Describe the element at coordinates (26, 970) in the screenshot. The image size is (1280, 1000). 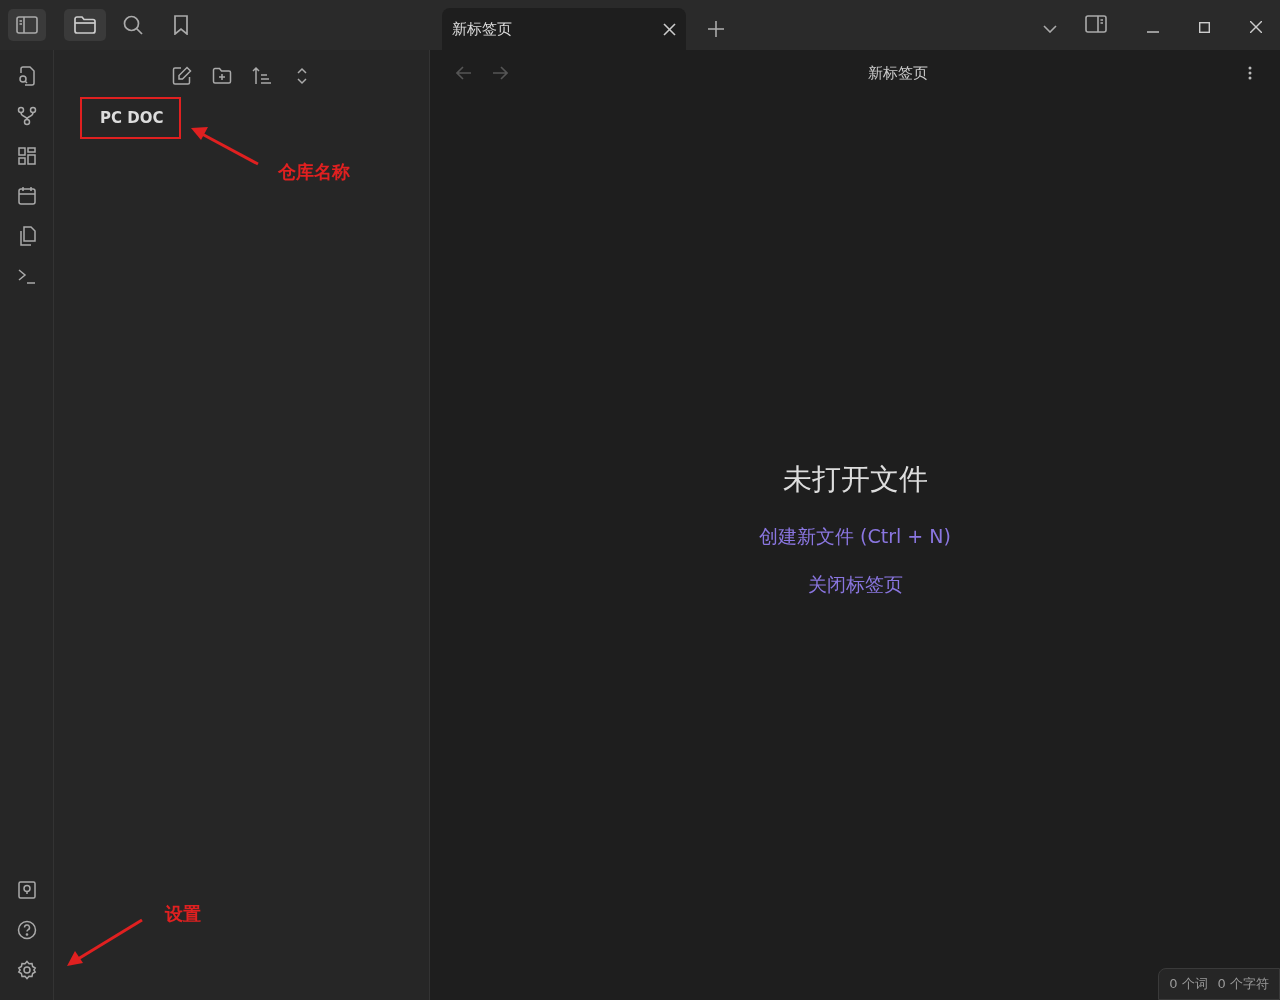
I see `settings-icon` at that location.